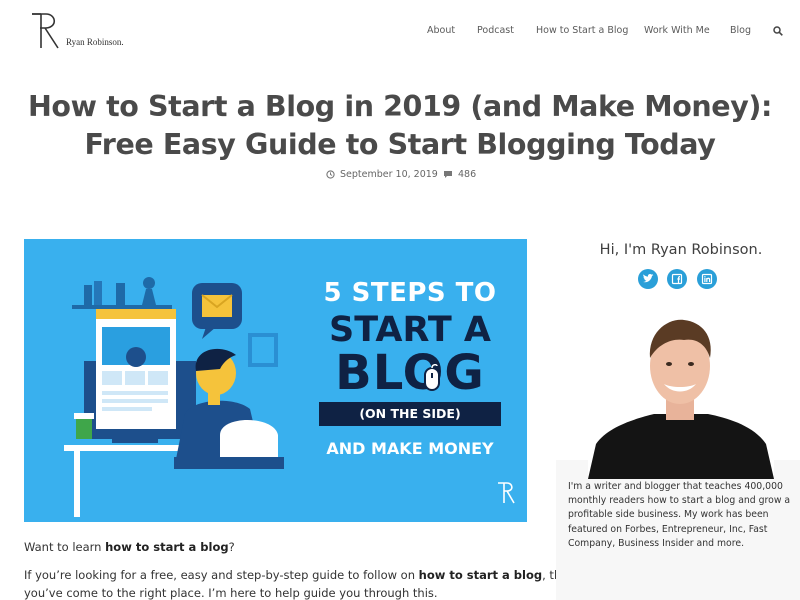 The height and width of the screenshot is (600, 800). What do you see at coordinates (467, 174) in the screenshot?
I see `comment-count-text: 486` at bounding box center [467, 174].